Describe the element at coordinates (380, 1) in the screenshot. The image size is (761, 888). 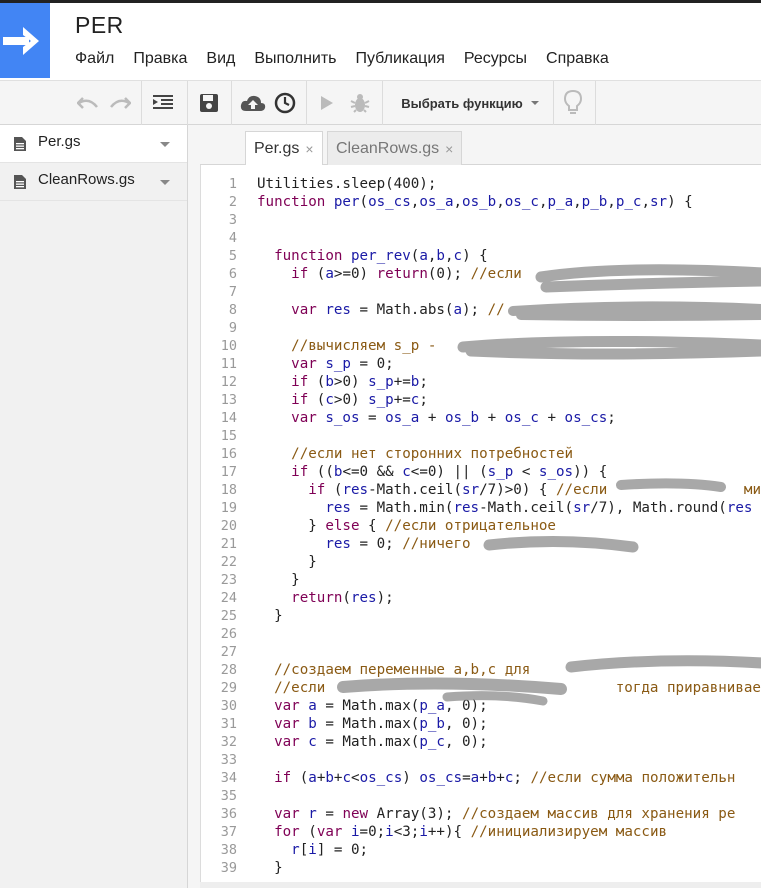
I see `window-top-border` at that location.